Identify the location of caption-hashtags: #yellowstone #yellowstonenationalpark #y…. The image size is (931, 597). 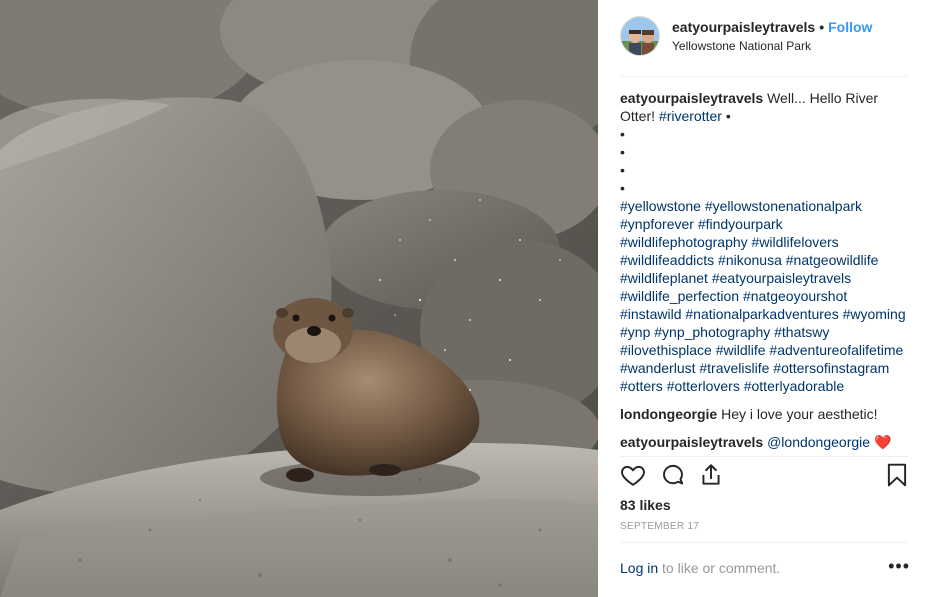
(764, 296).